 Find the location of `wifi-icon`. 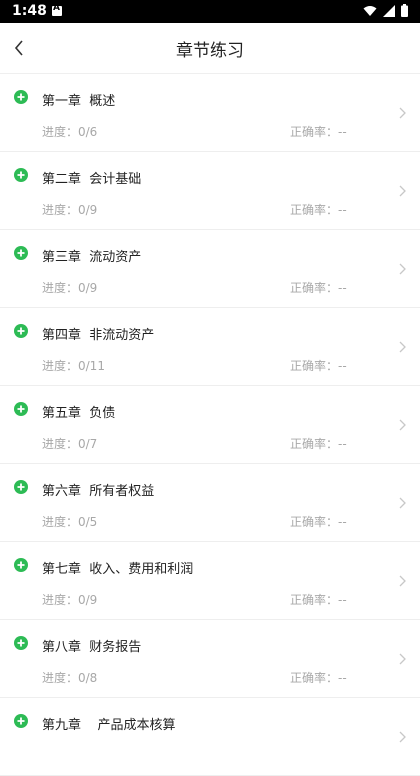

wifi-icon is located at coordinates (370, 10).